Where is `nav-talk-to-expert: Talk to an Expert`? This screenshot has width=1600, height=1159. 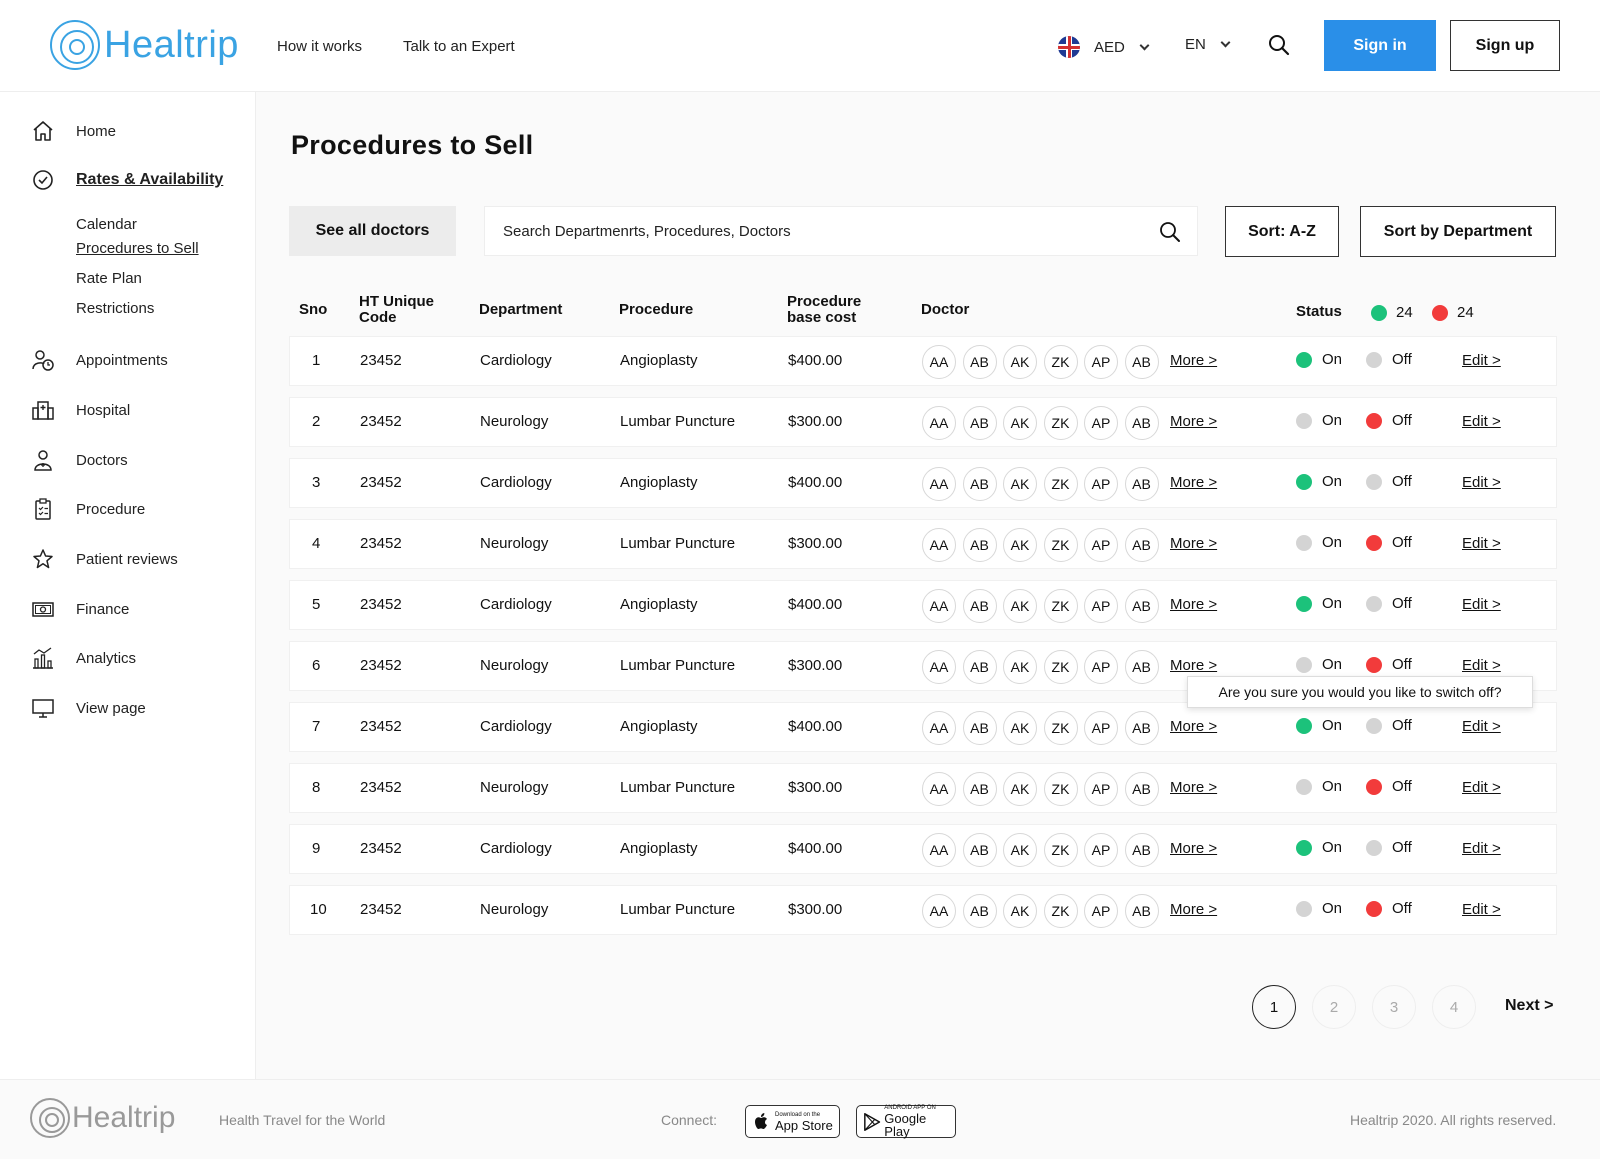
nav-talk-to-expert: Talk to an Expert is located at coordinates (459, 46).